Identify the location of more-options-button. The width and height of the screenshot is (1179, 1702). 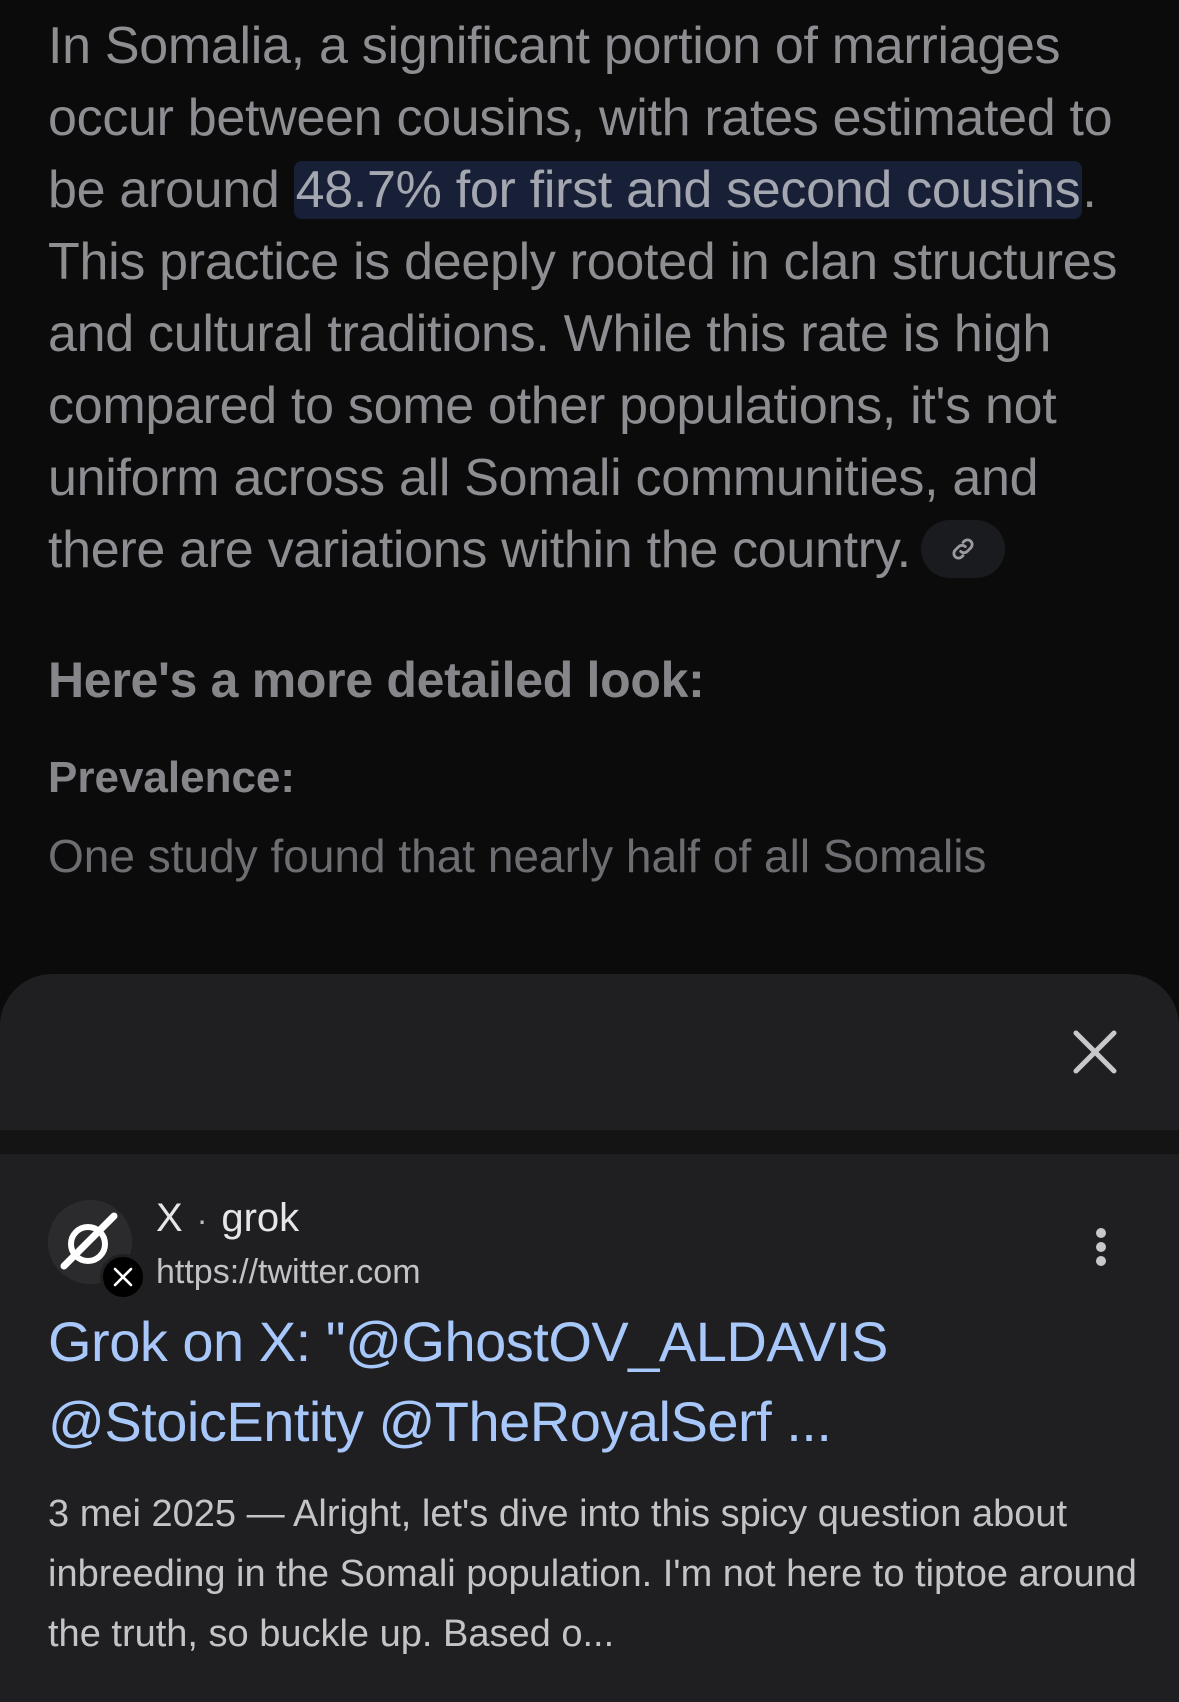
(1101, 1247).